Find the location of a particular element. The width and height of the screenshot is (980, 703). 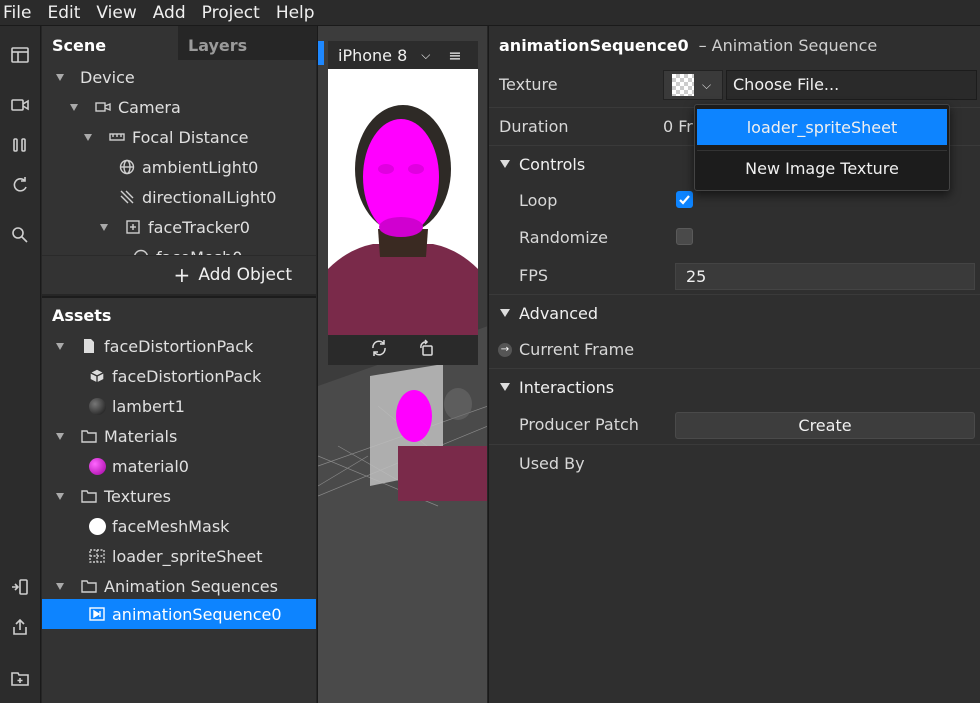

duration-value: 0 Fr is located at coordinates (678, 126).